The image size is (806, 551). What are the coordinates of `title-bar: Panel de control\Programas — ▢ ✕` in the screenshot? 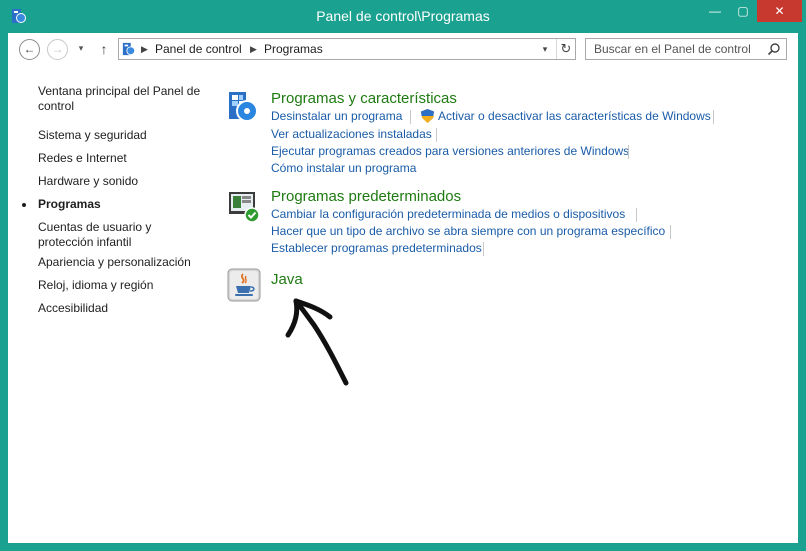 It's located at (403, 16).